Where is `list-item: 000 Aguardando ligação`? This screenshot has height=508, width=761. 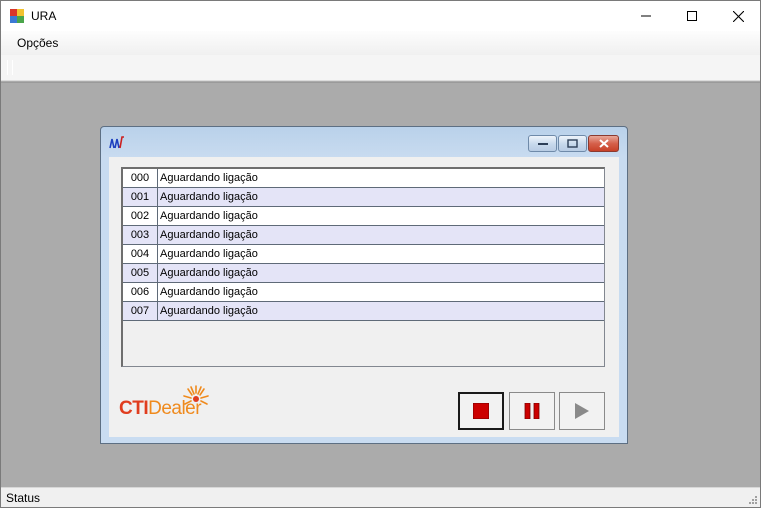
list-item: 000 Aguardando ligação is located at coordinates (363, 178).